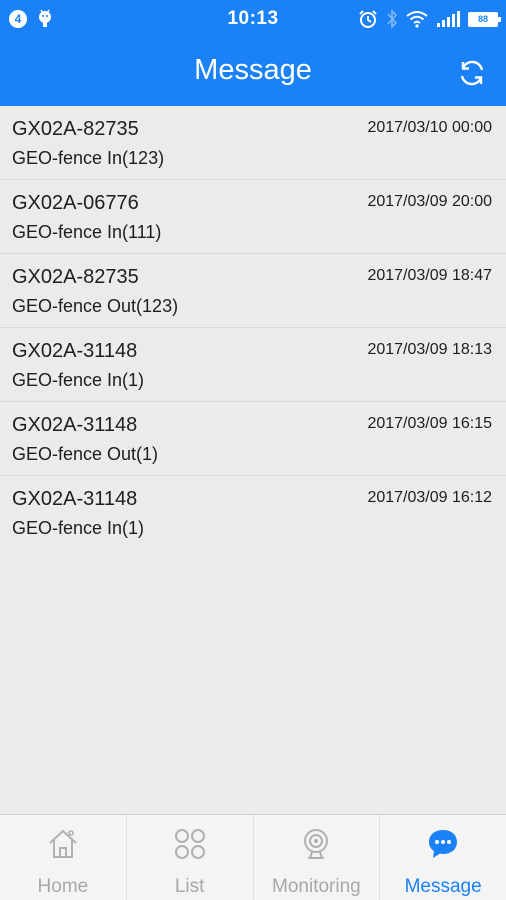  What do you see at coordinates (429, 349) in the screenshot?
I see `message-time: 2017/03/09 18:13` at bounding box center [429, 349].